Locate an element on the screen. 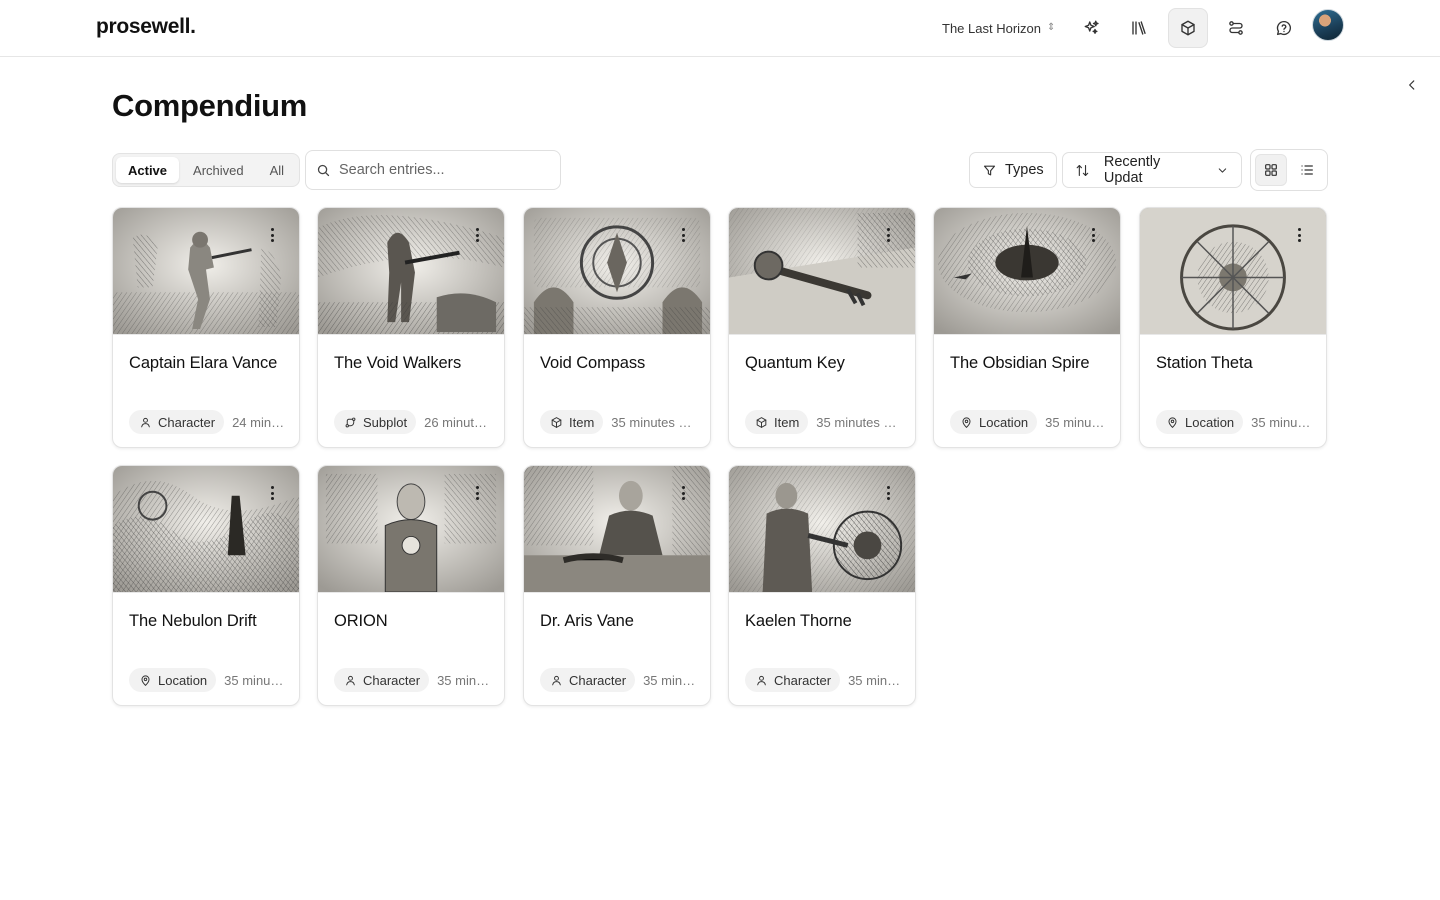 Image resolution: width=1440 pixels, height=900 pixels. help-icon is located at coordinates (1284, 28).